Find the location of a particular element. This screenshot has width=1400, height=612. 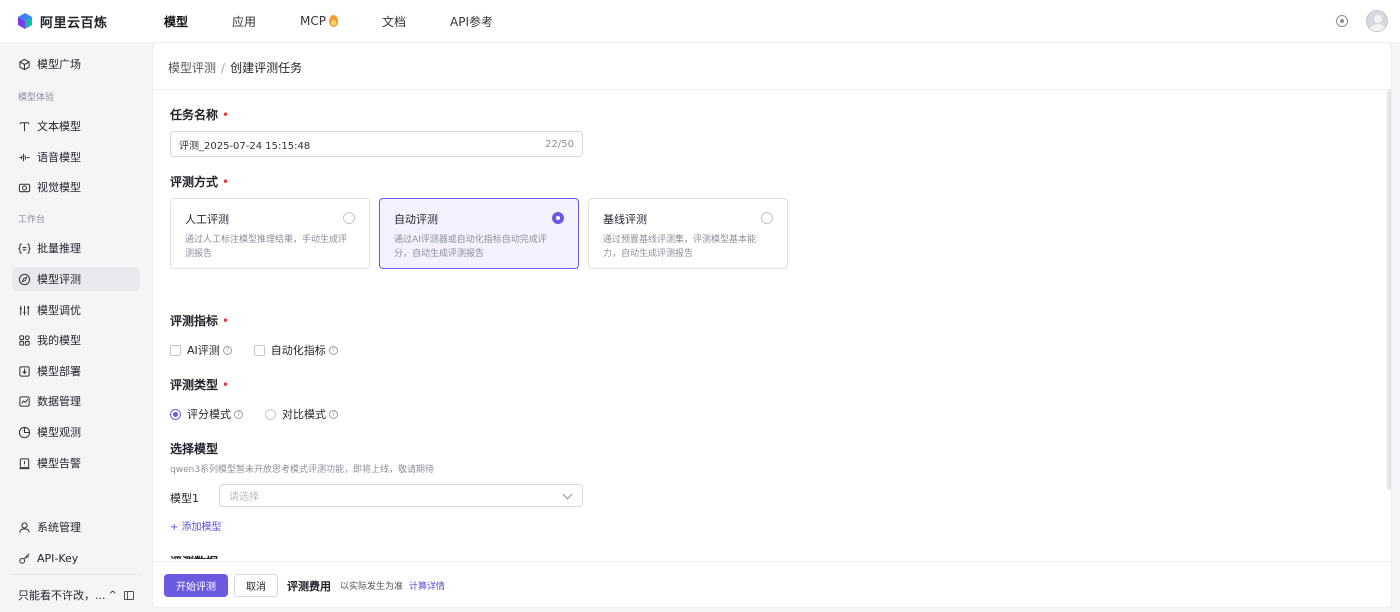

method-card-baseline: 基线评测 通过预置基线评测集，评测模型基本能力，自动生成评测报告 is located at coordinates (688, 233).